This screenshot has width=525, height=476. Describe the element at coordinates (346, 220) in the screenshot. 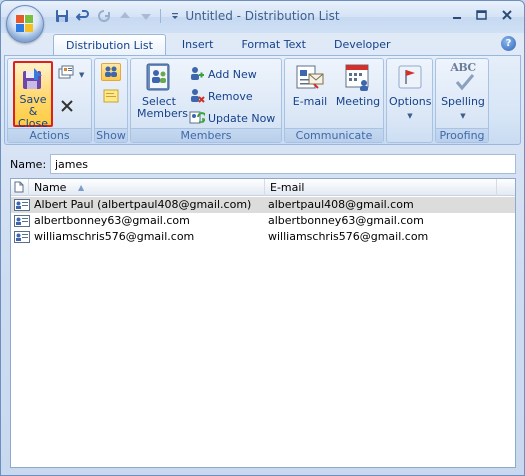

I see `member-email: albertbonney63@gmail.com` at that location.